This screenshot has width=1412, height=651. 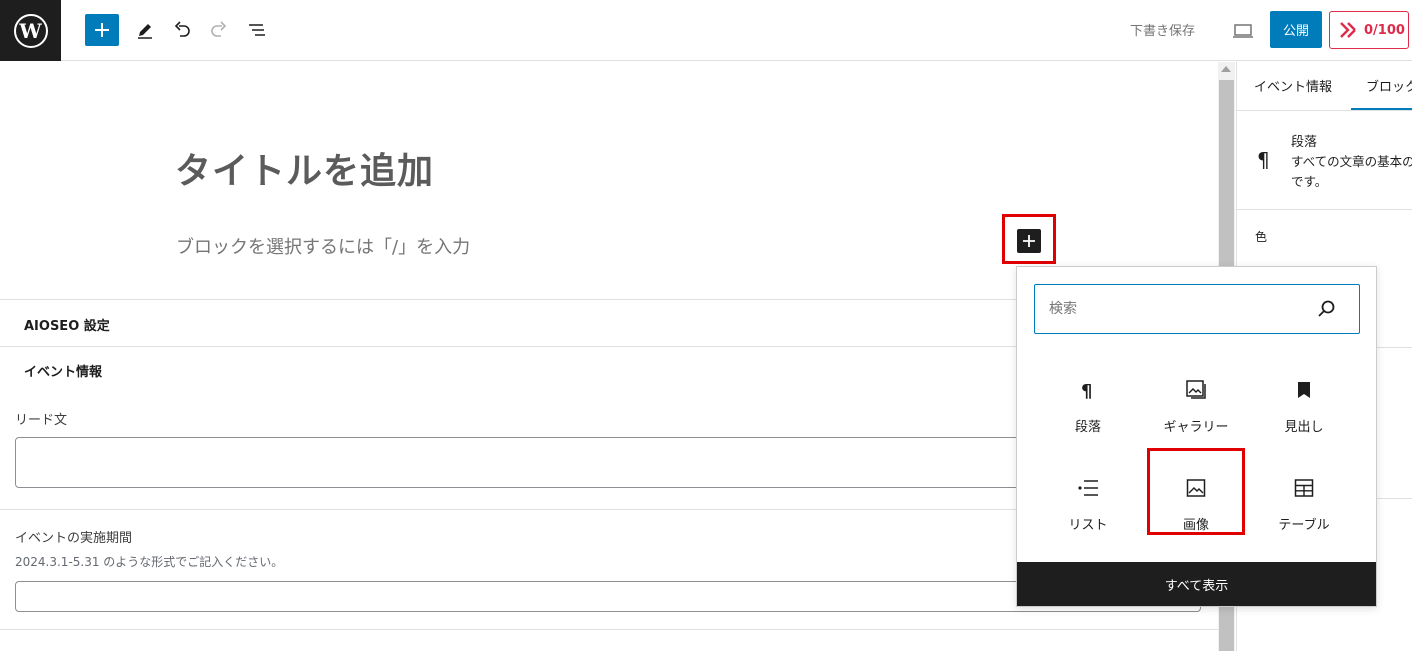 I want to click on block-desc-line: です。, so click(x=1309, y=181).